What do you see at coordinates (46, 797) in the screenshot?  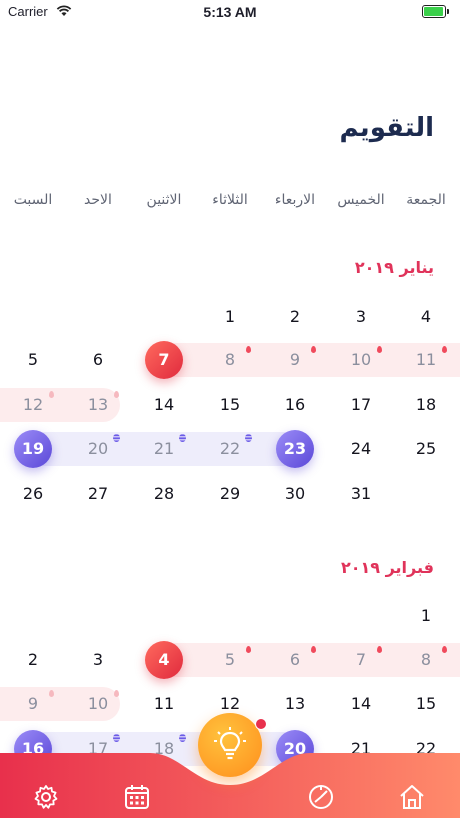 I see `gear-icon` at bounding box center [46, 797].